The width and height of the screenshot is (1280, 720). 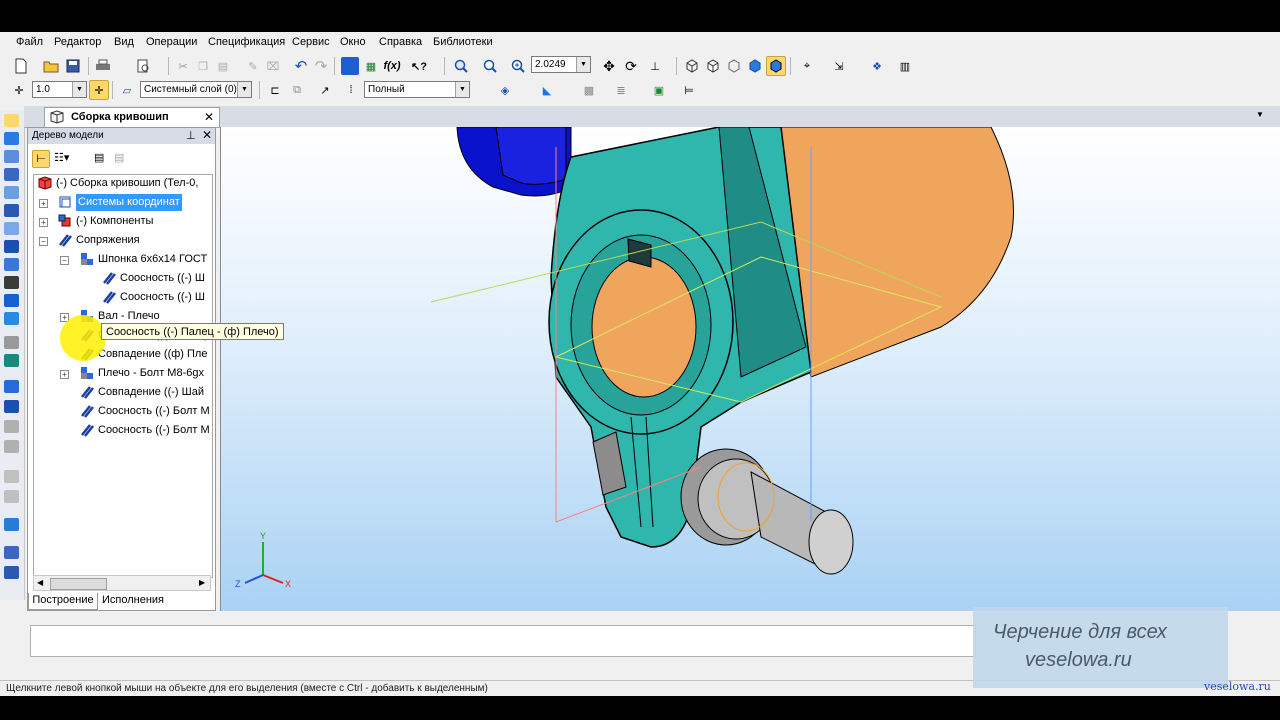 I want to click on grid-snap-icon: ✛, so click(x=99, y=90).